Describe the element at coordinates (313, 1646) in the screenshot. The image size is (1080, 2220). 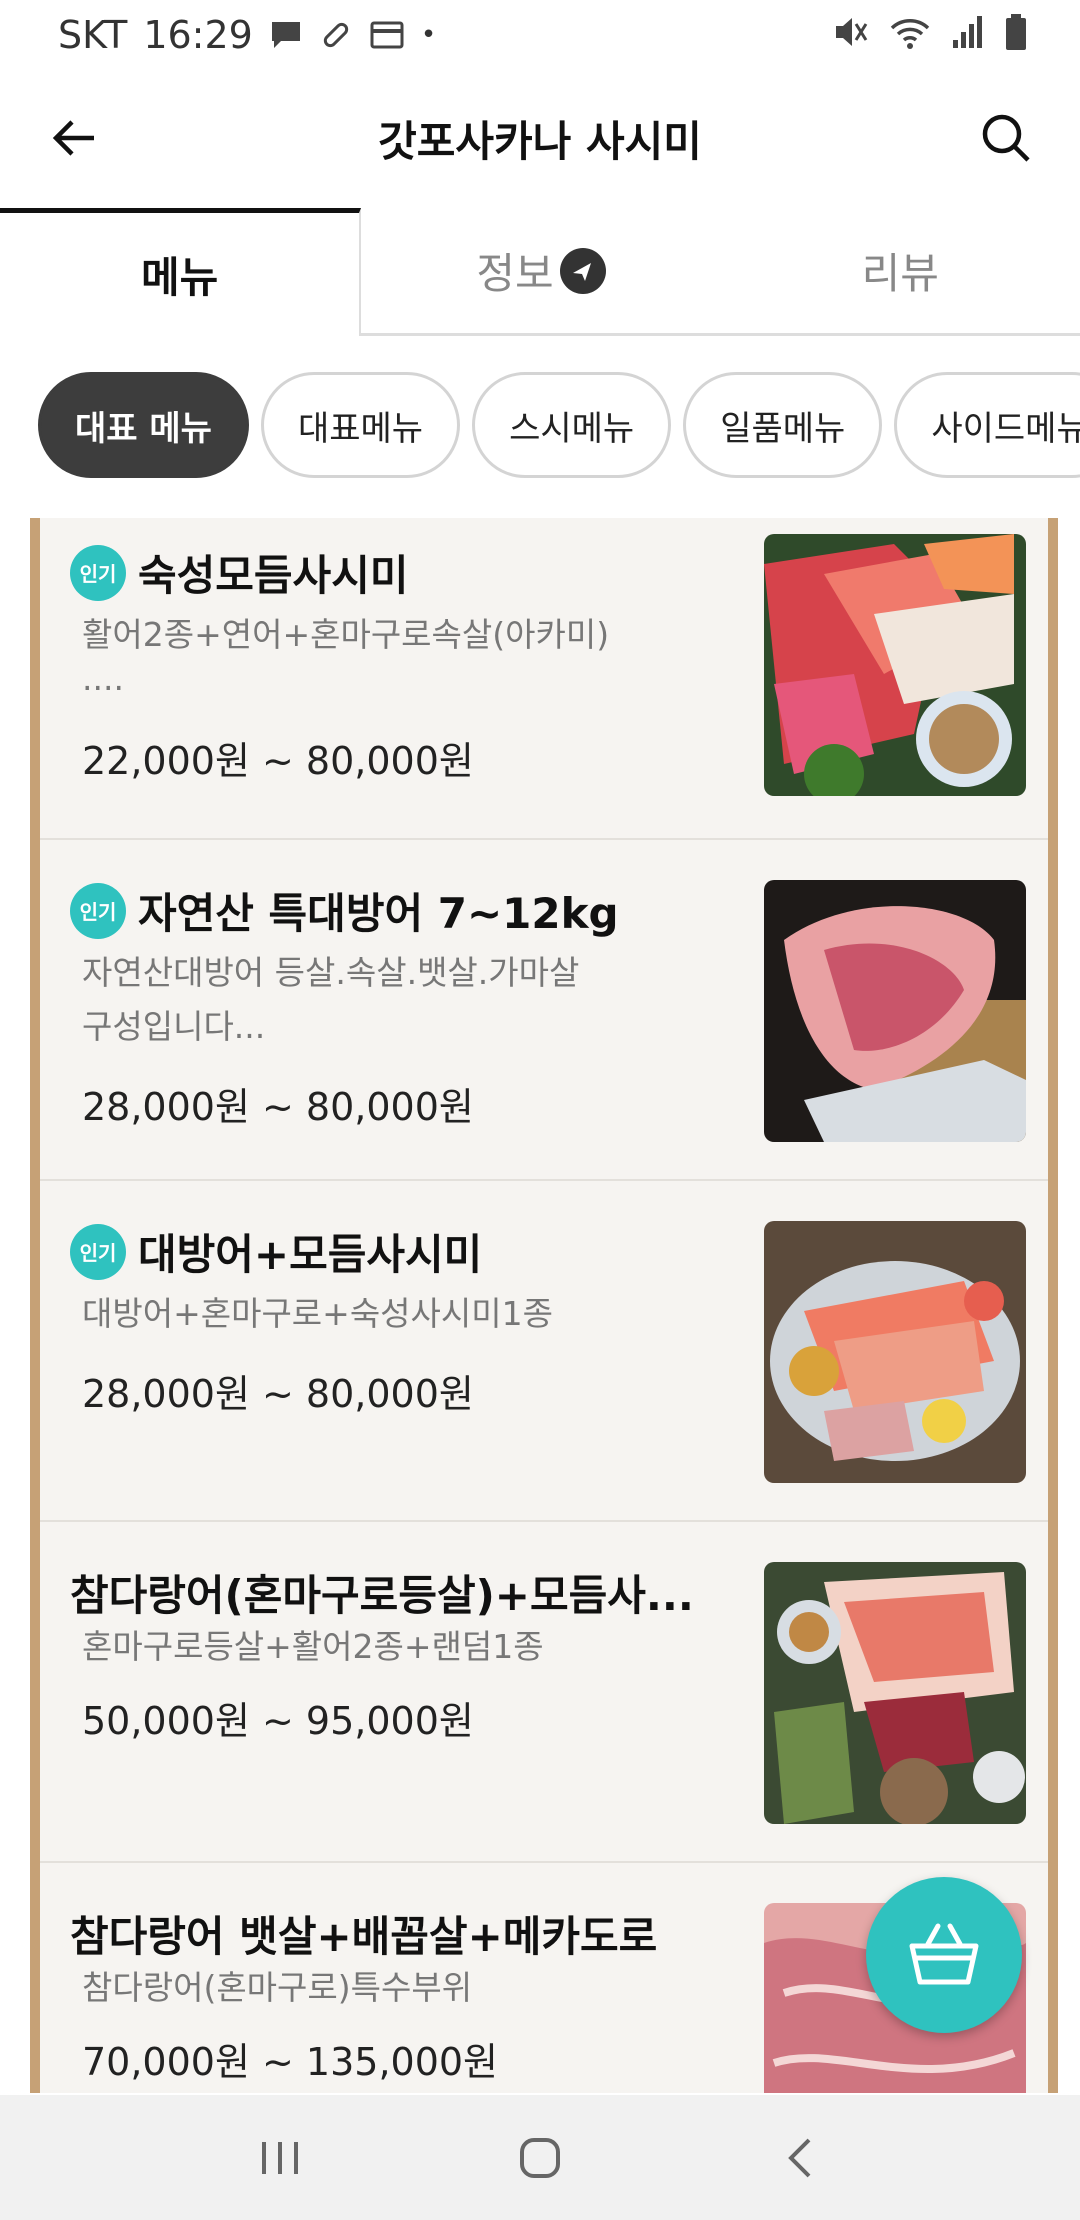
I see `menu-item-description: 혼마구로등살+활어2종+랜덤1종` at that location.